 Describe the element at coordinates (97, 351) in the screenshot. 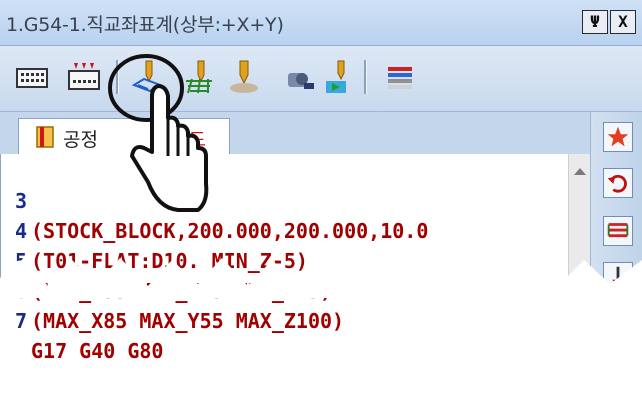

I see `code-text: G17 G40 G80` at that location.